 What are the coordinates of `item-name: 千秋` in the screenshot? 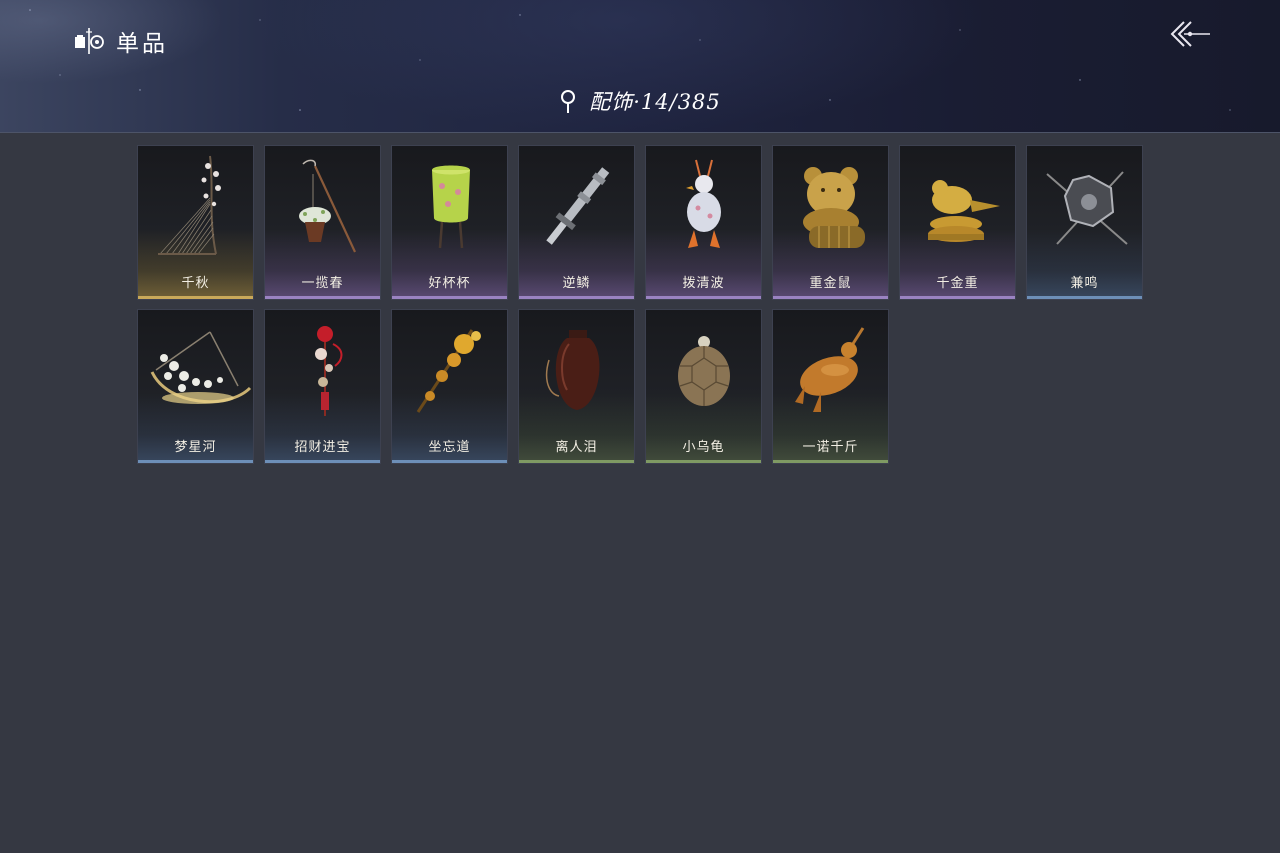 It's located at (195, 283).